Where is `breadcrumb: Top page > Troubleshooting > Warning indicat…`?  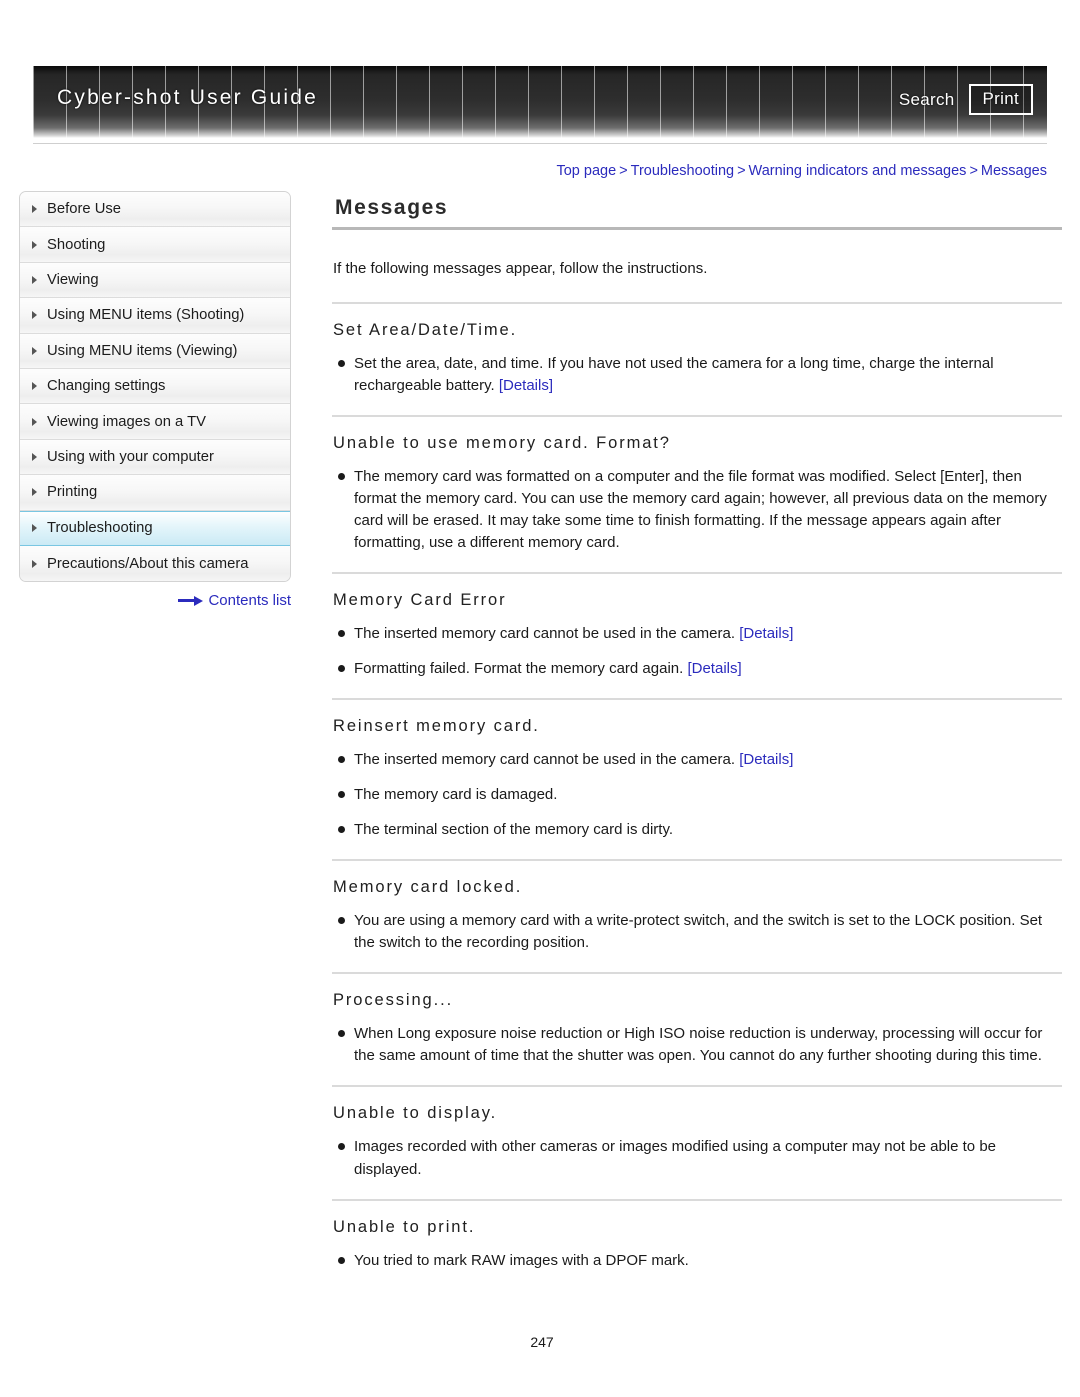 breadcrumb: Top page > Troubleshooting > Warning indicat… is located at coordinates (801, 171).